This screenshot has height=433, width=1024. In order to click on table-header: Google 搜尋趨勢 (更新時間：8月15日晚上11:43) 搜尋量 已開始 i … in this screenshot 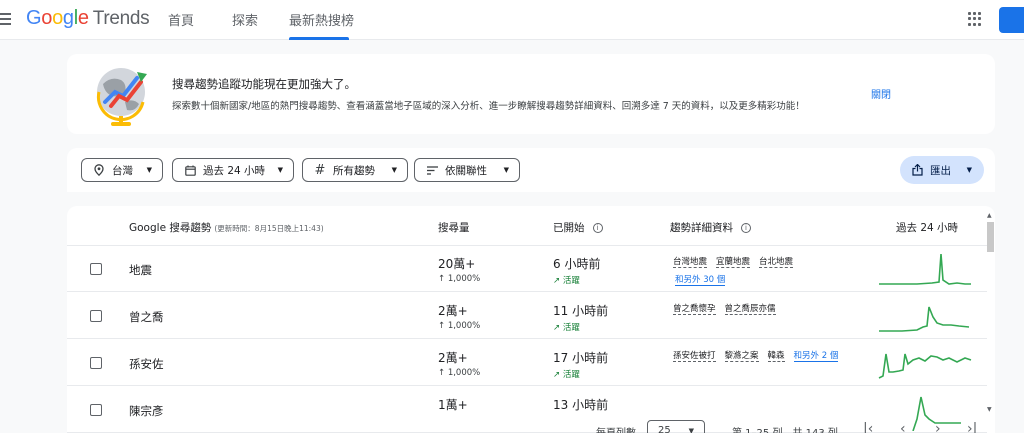, I will do `click(527, 226)`.